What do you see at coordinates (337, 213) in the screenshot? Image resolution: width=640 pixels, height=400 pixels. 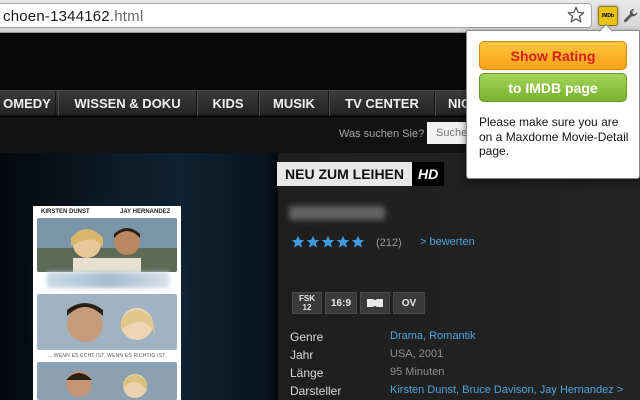 I see `movie-title` at bounding box center [337, 213].